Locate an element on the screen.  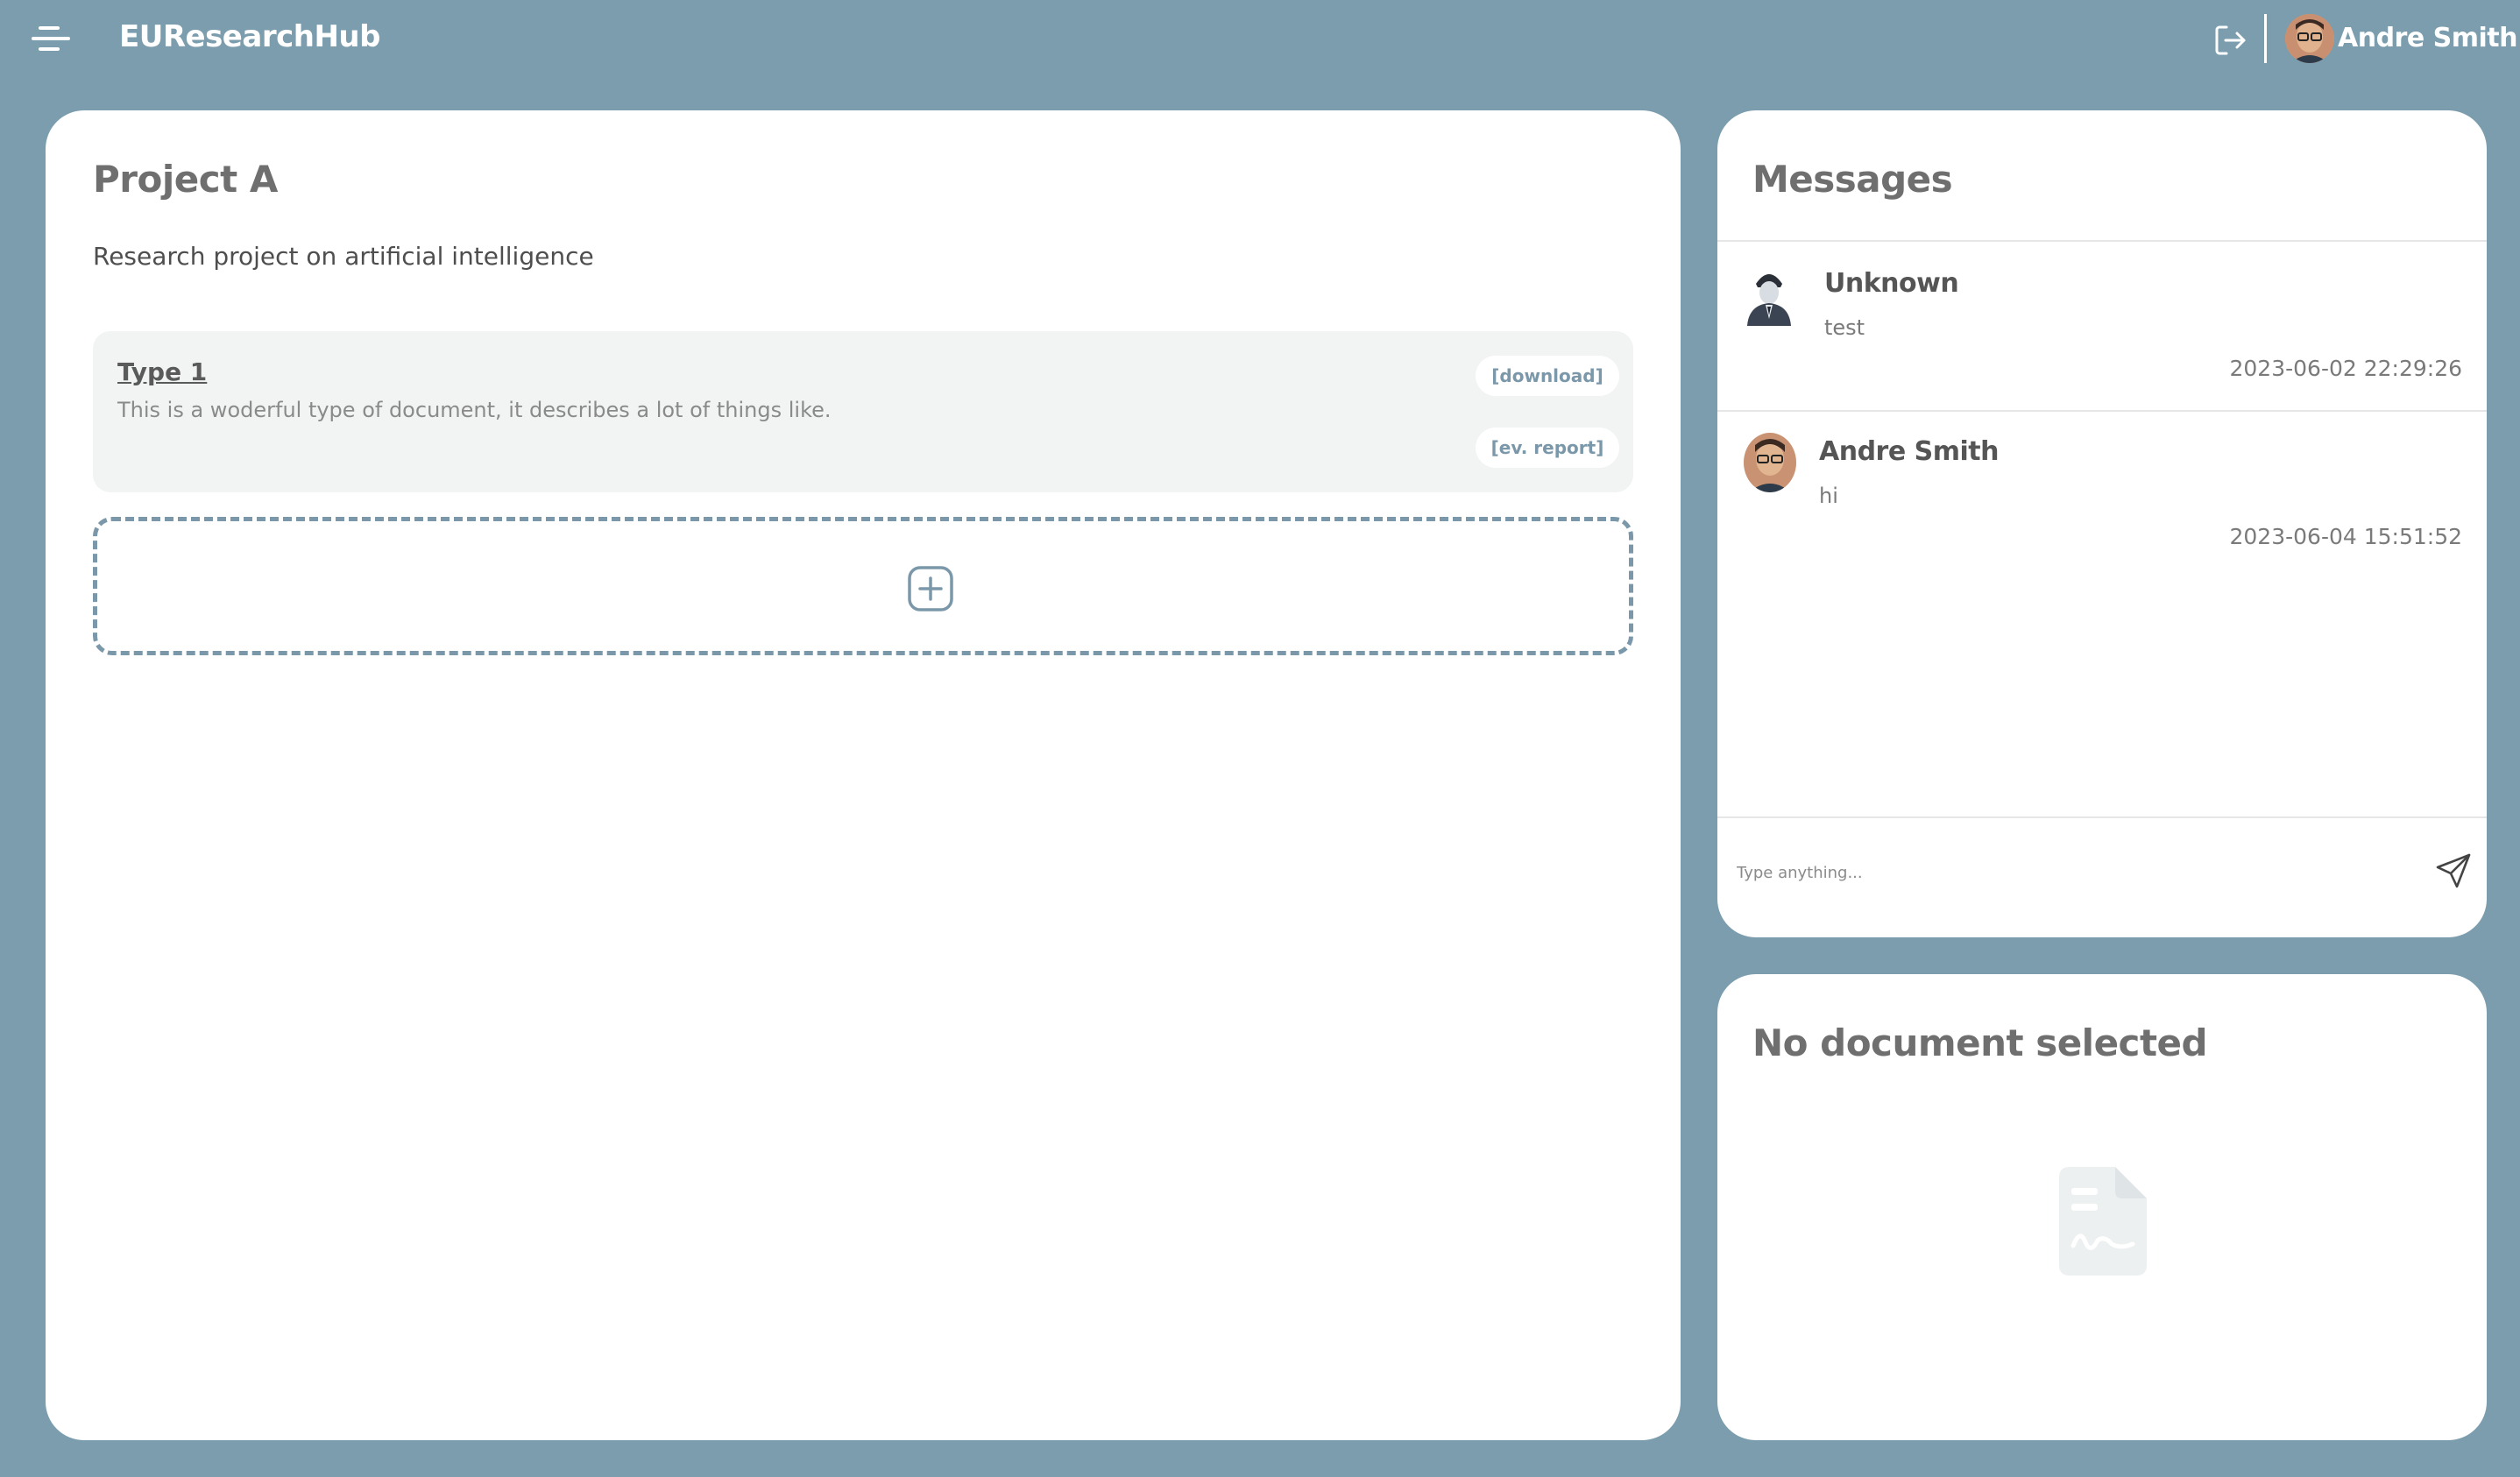
user-name: Andre Smith is located at coordinates (2427, 38).